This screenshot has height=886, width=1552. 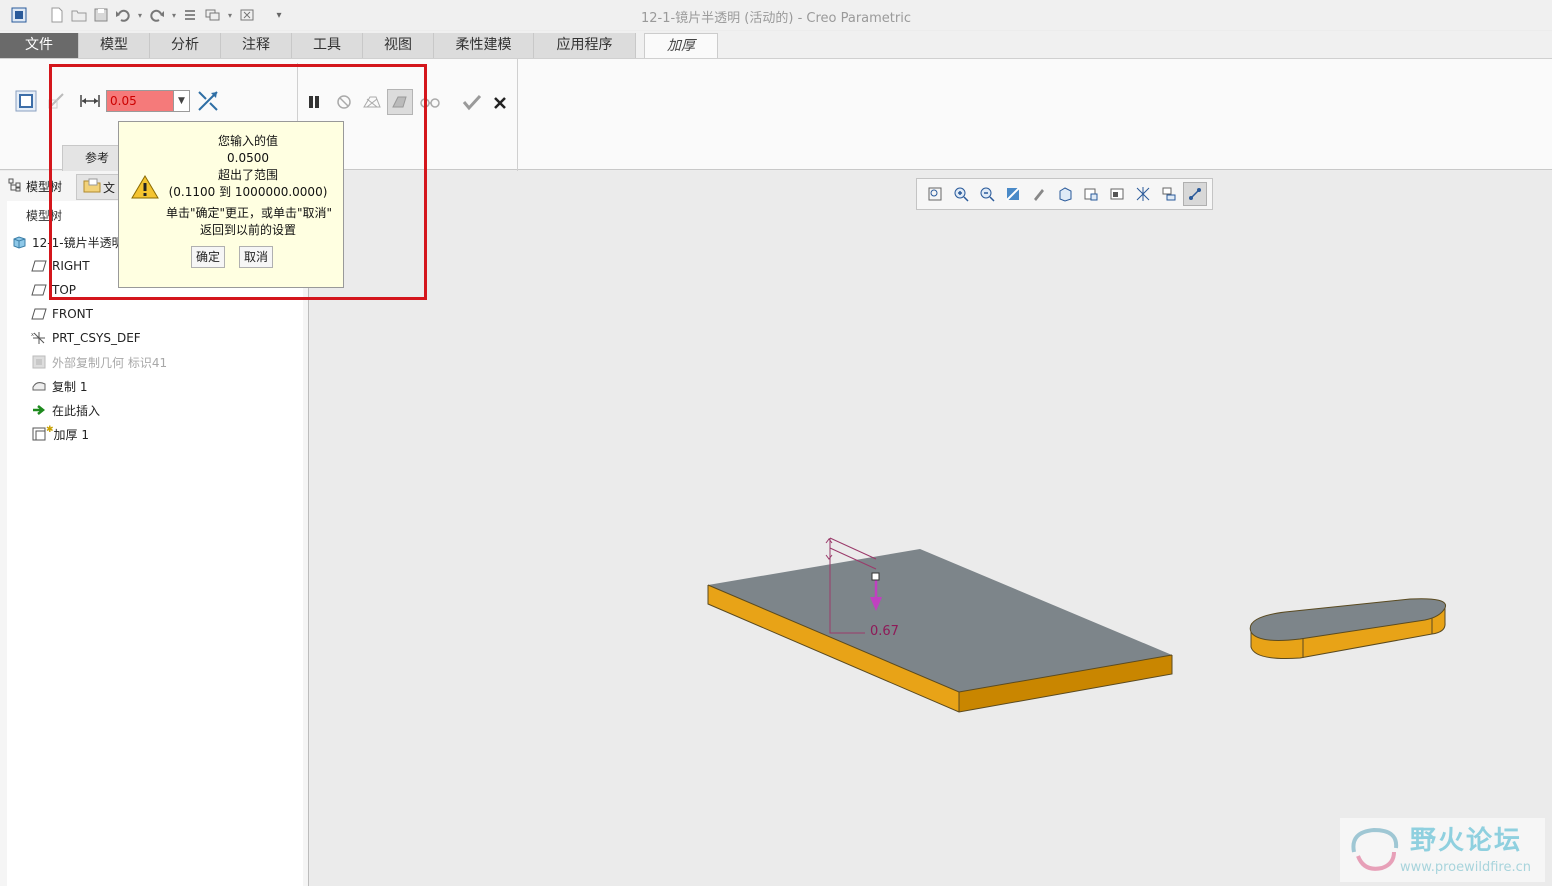 I want to click on forum-logo-icon, so click(x=1374, y=851).